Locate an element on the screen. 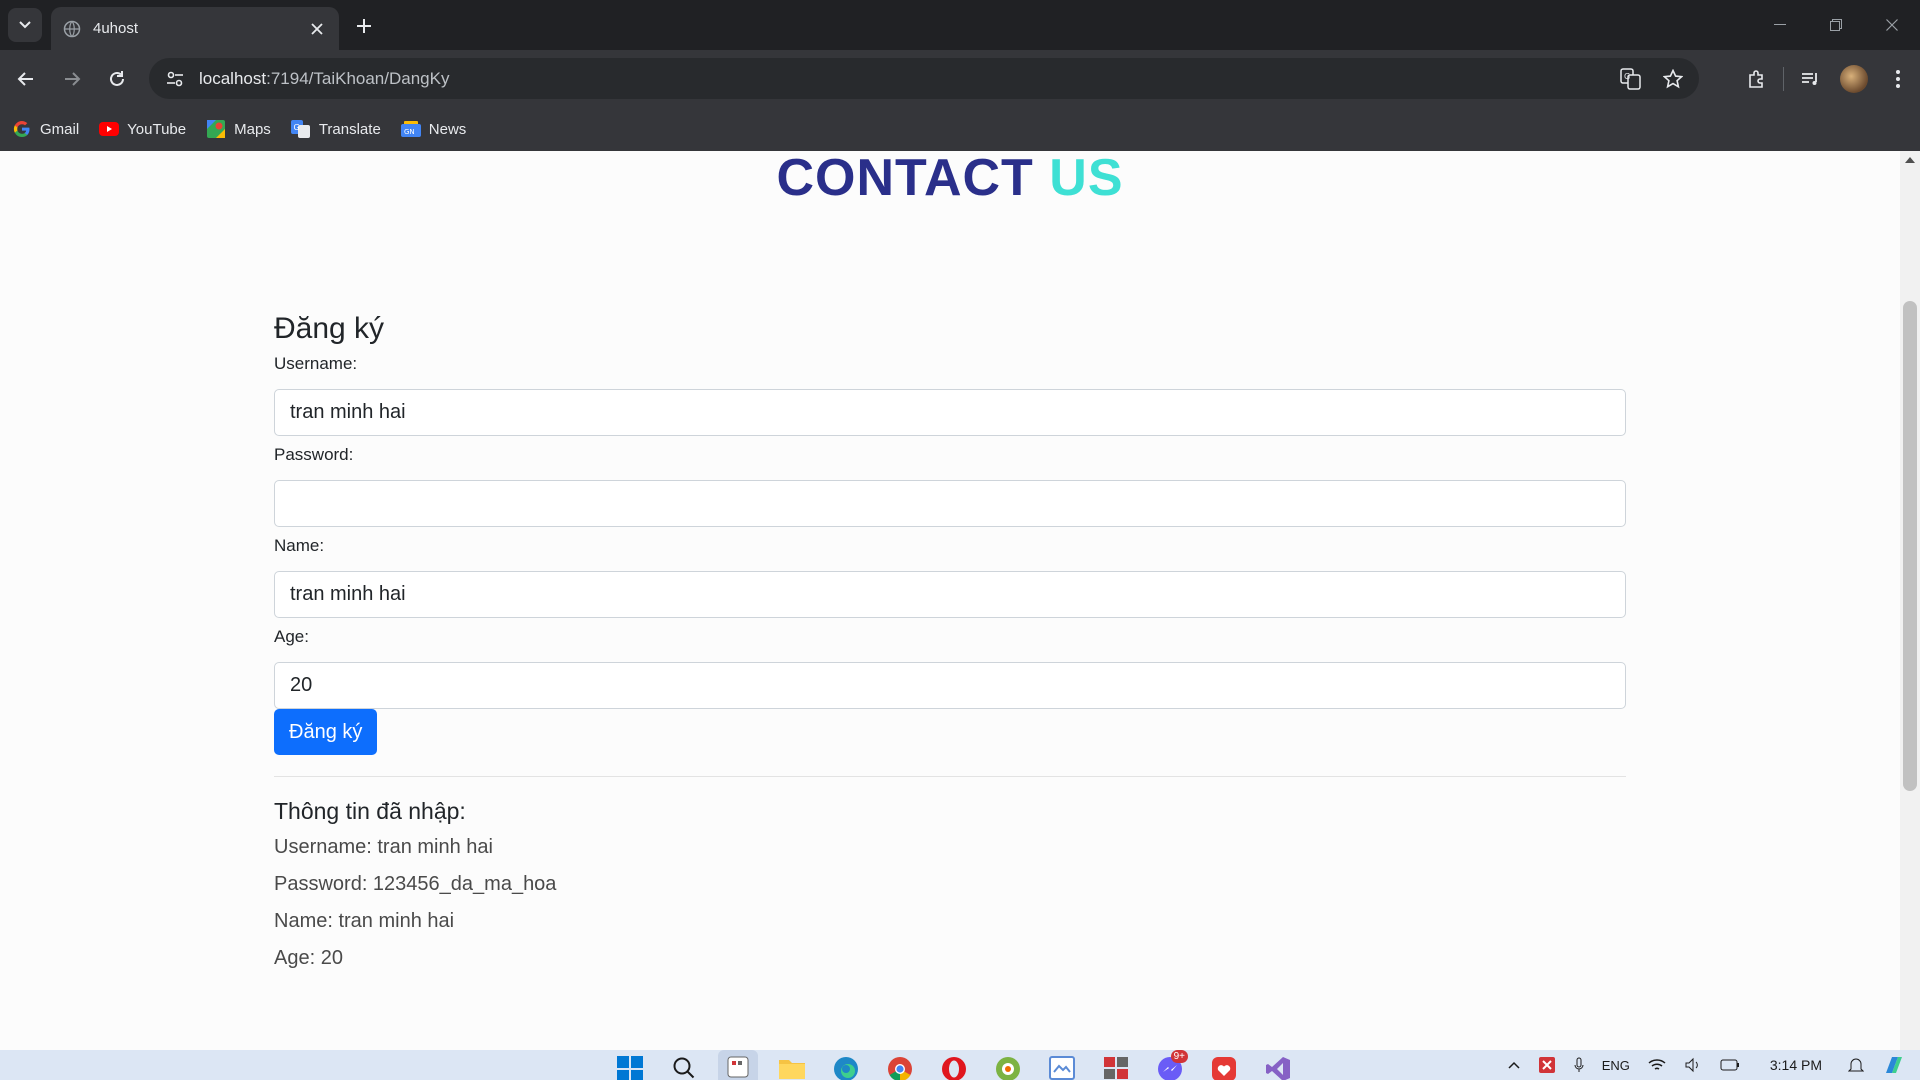 The height and width of the screenshot is (1080, 1920). volume-button is located at coordinates (1693, 1065).